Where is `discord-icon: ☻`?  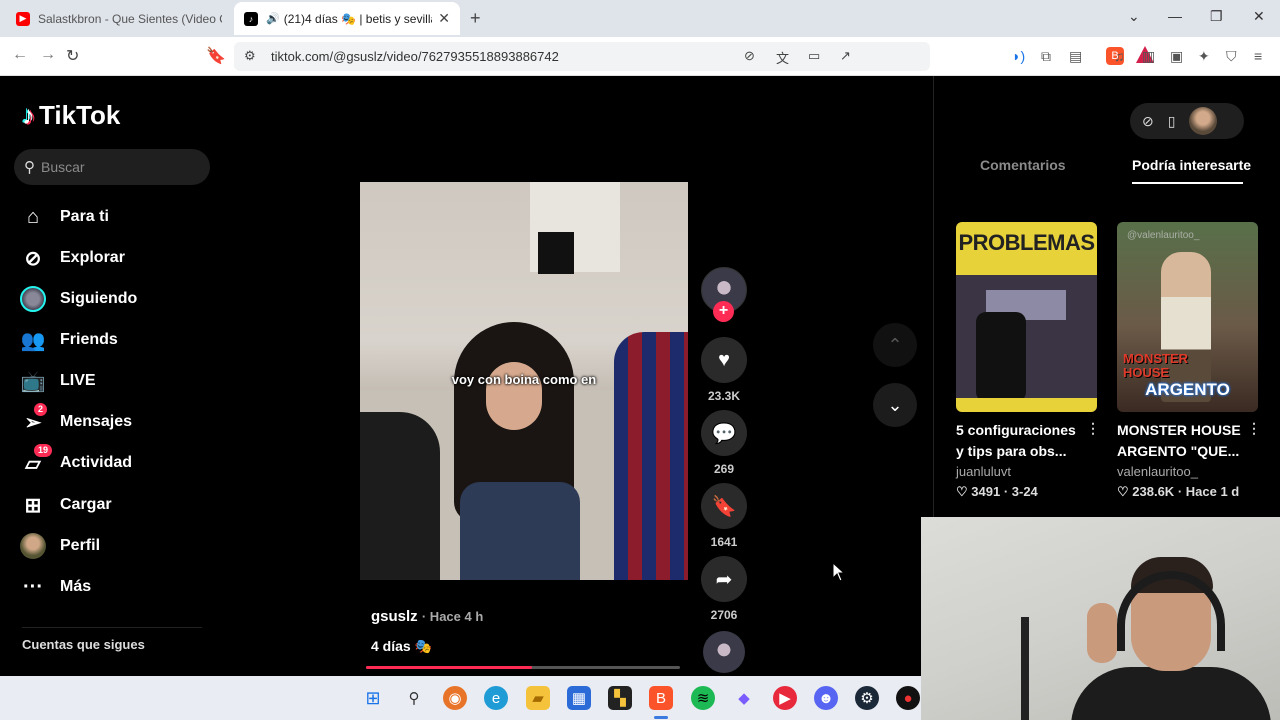
discord-icon: ☻ is located at coordinates (826, 698).